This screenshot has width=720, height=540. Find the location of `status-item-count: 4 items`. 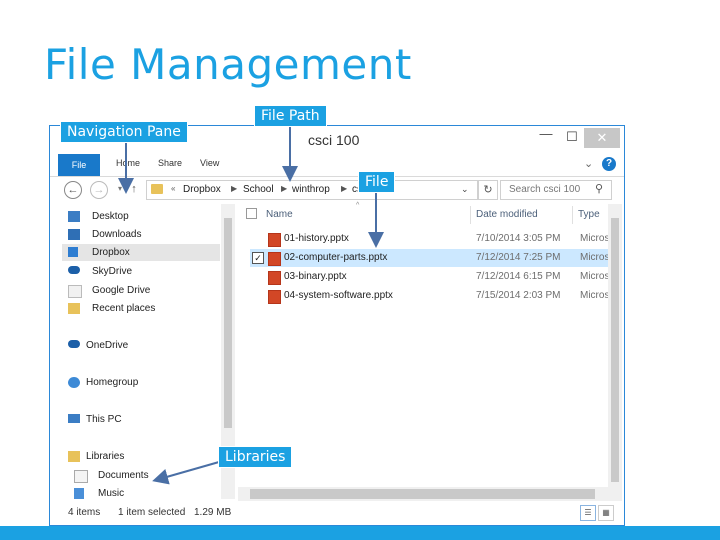

status-item-count: 4 items is located at coordinates (84, 512).